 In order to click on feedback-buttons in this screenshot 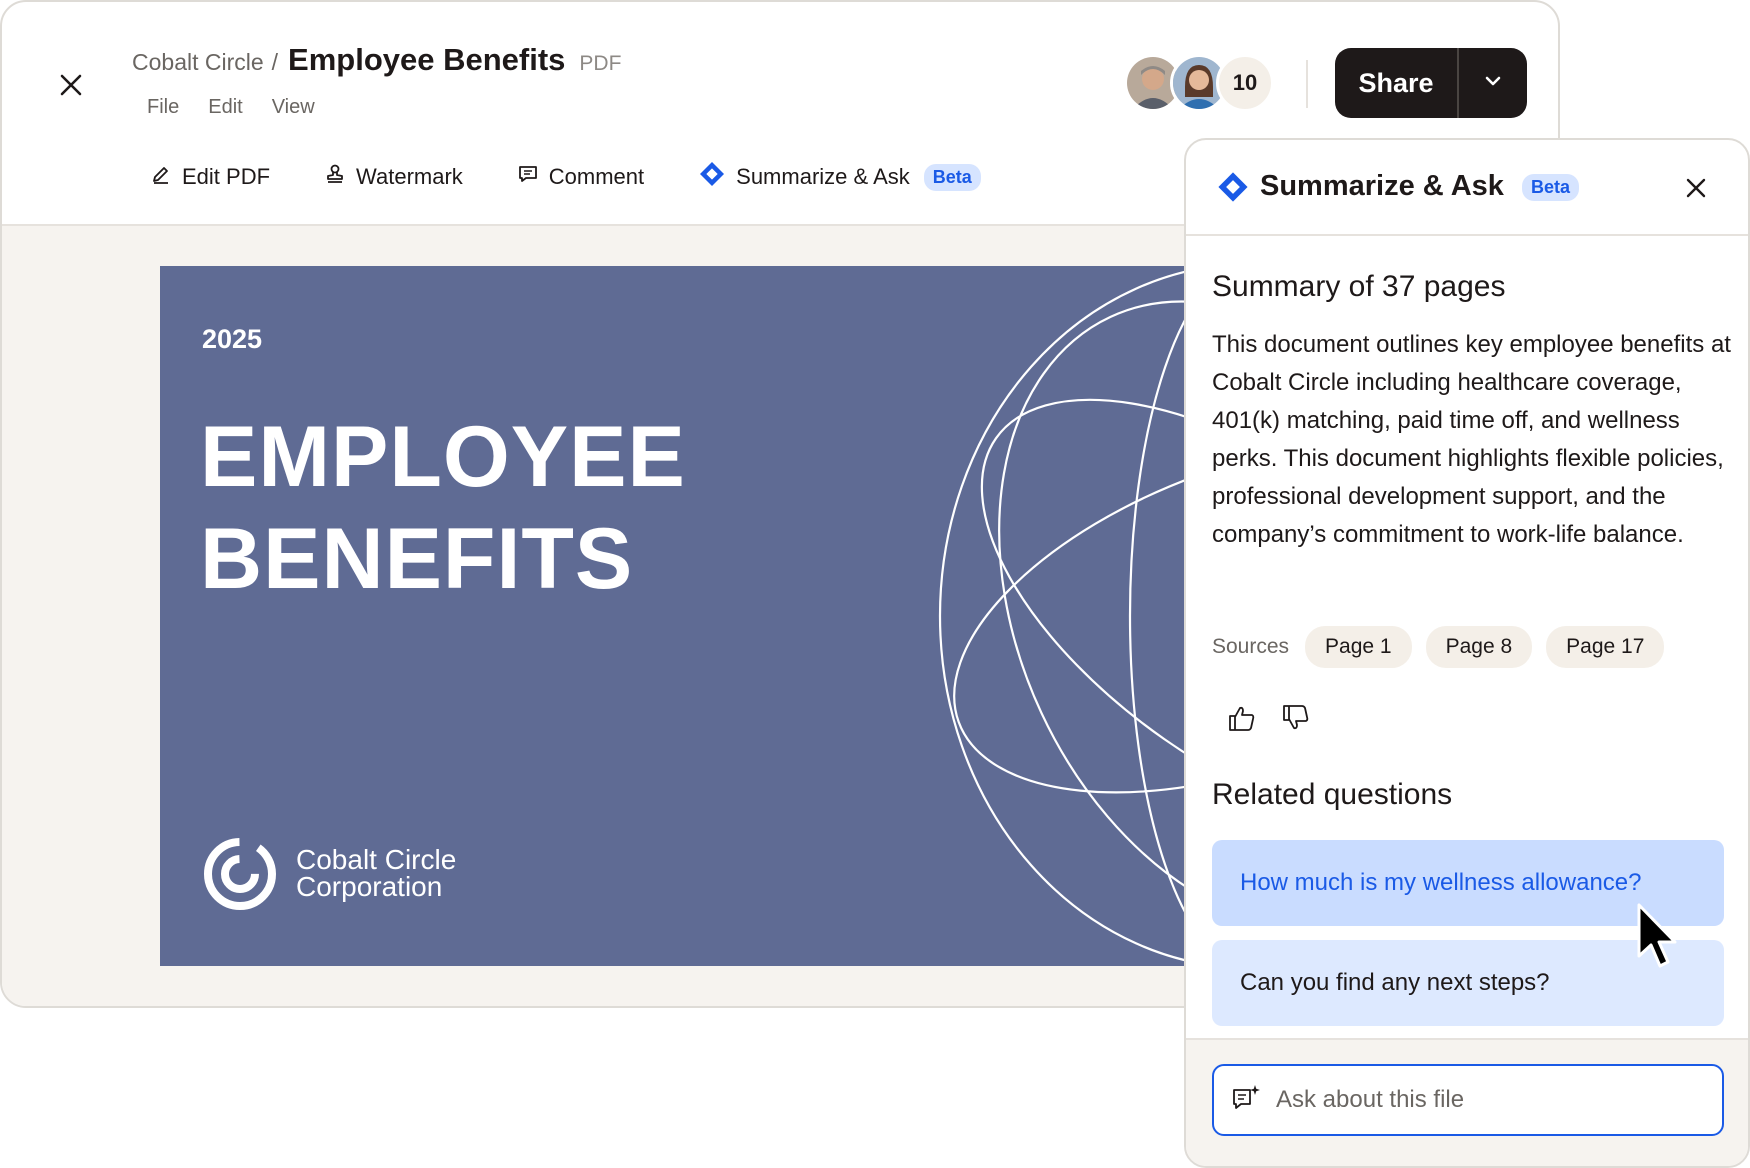, I will do `click(1269, 720)`.